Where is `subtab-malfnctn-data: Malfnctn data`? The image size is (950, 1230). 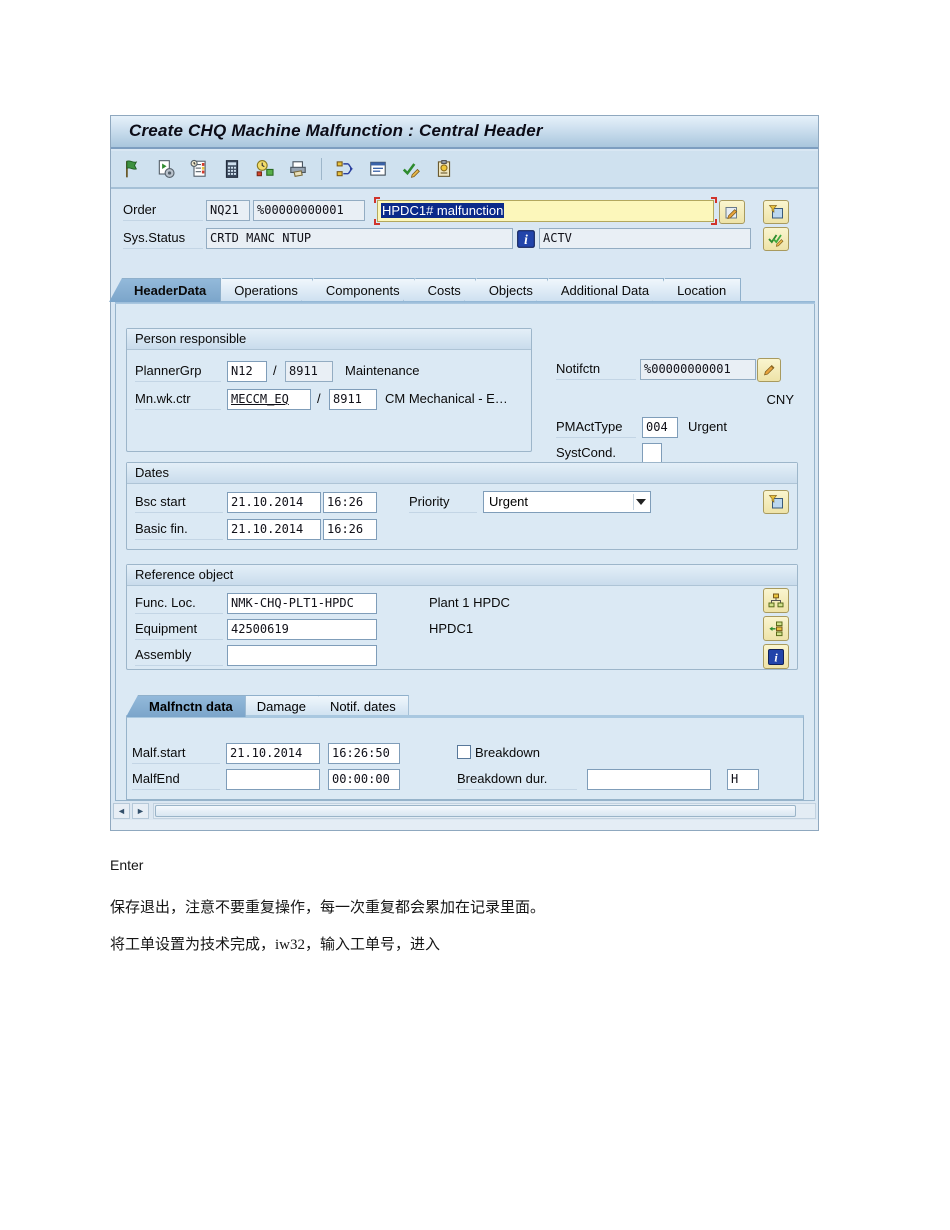
subtab-malfnctn-data: Malfnctn data is located at coordinates (186, 706).